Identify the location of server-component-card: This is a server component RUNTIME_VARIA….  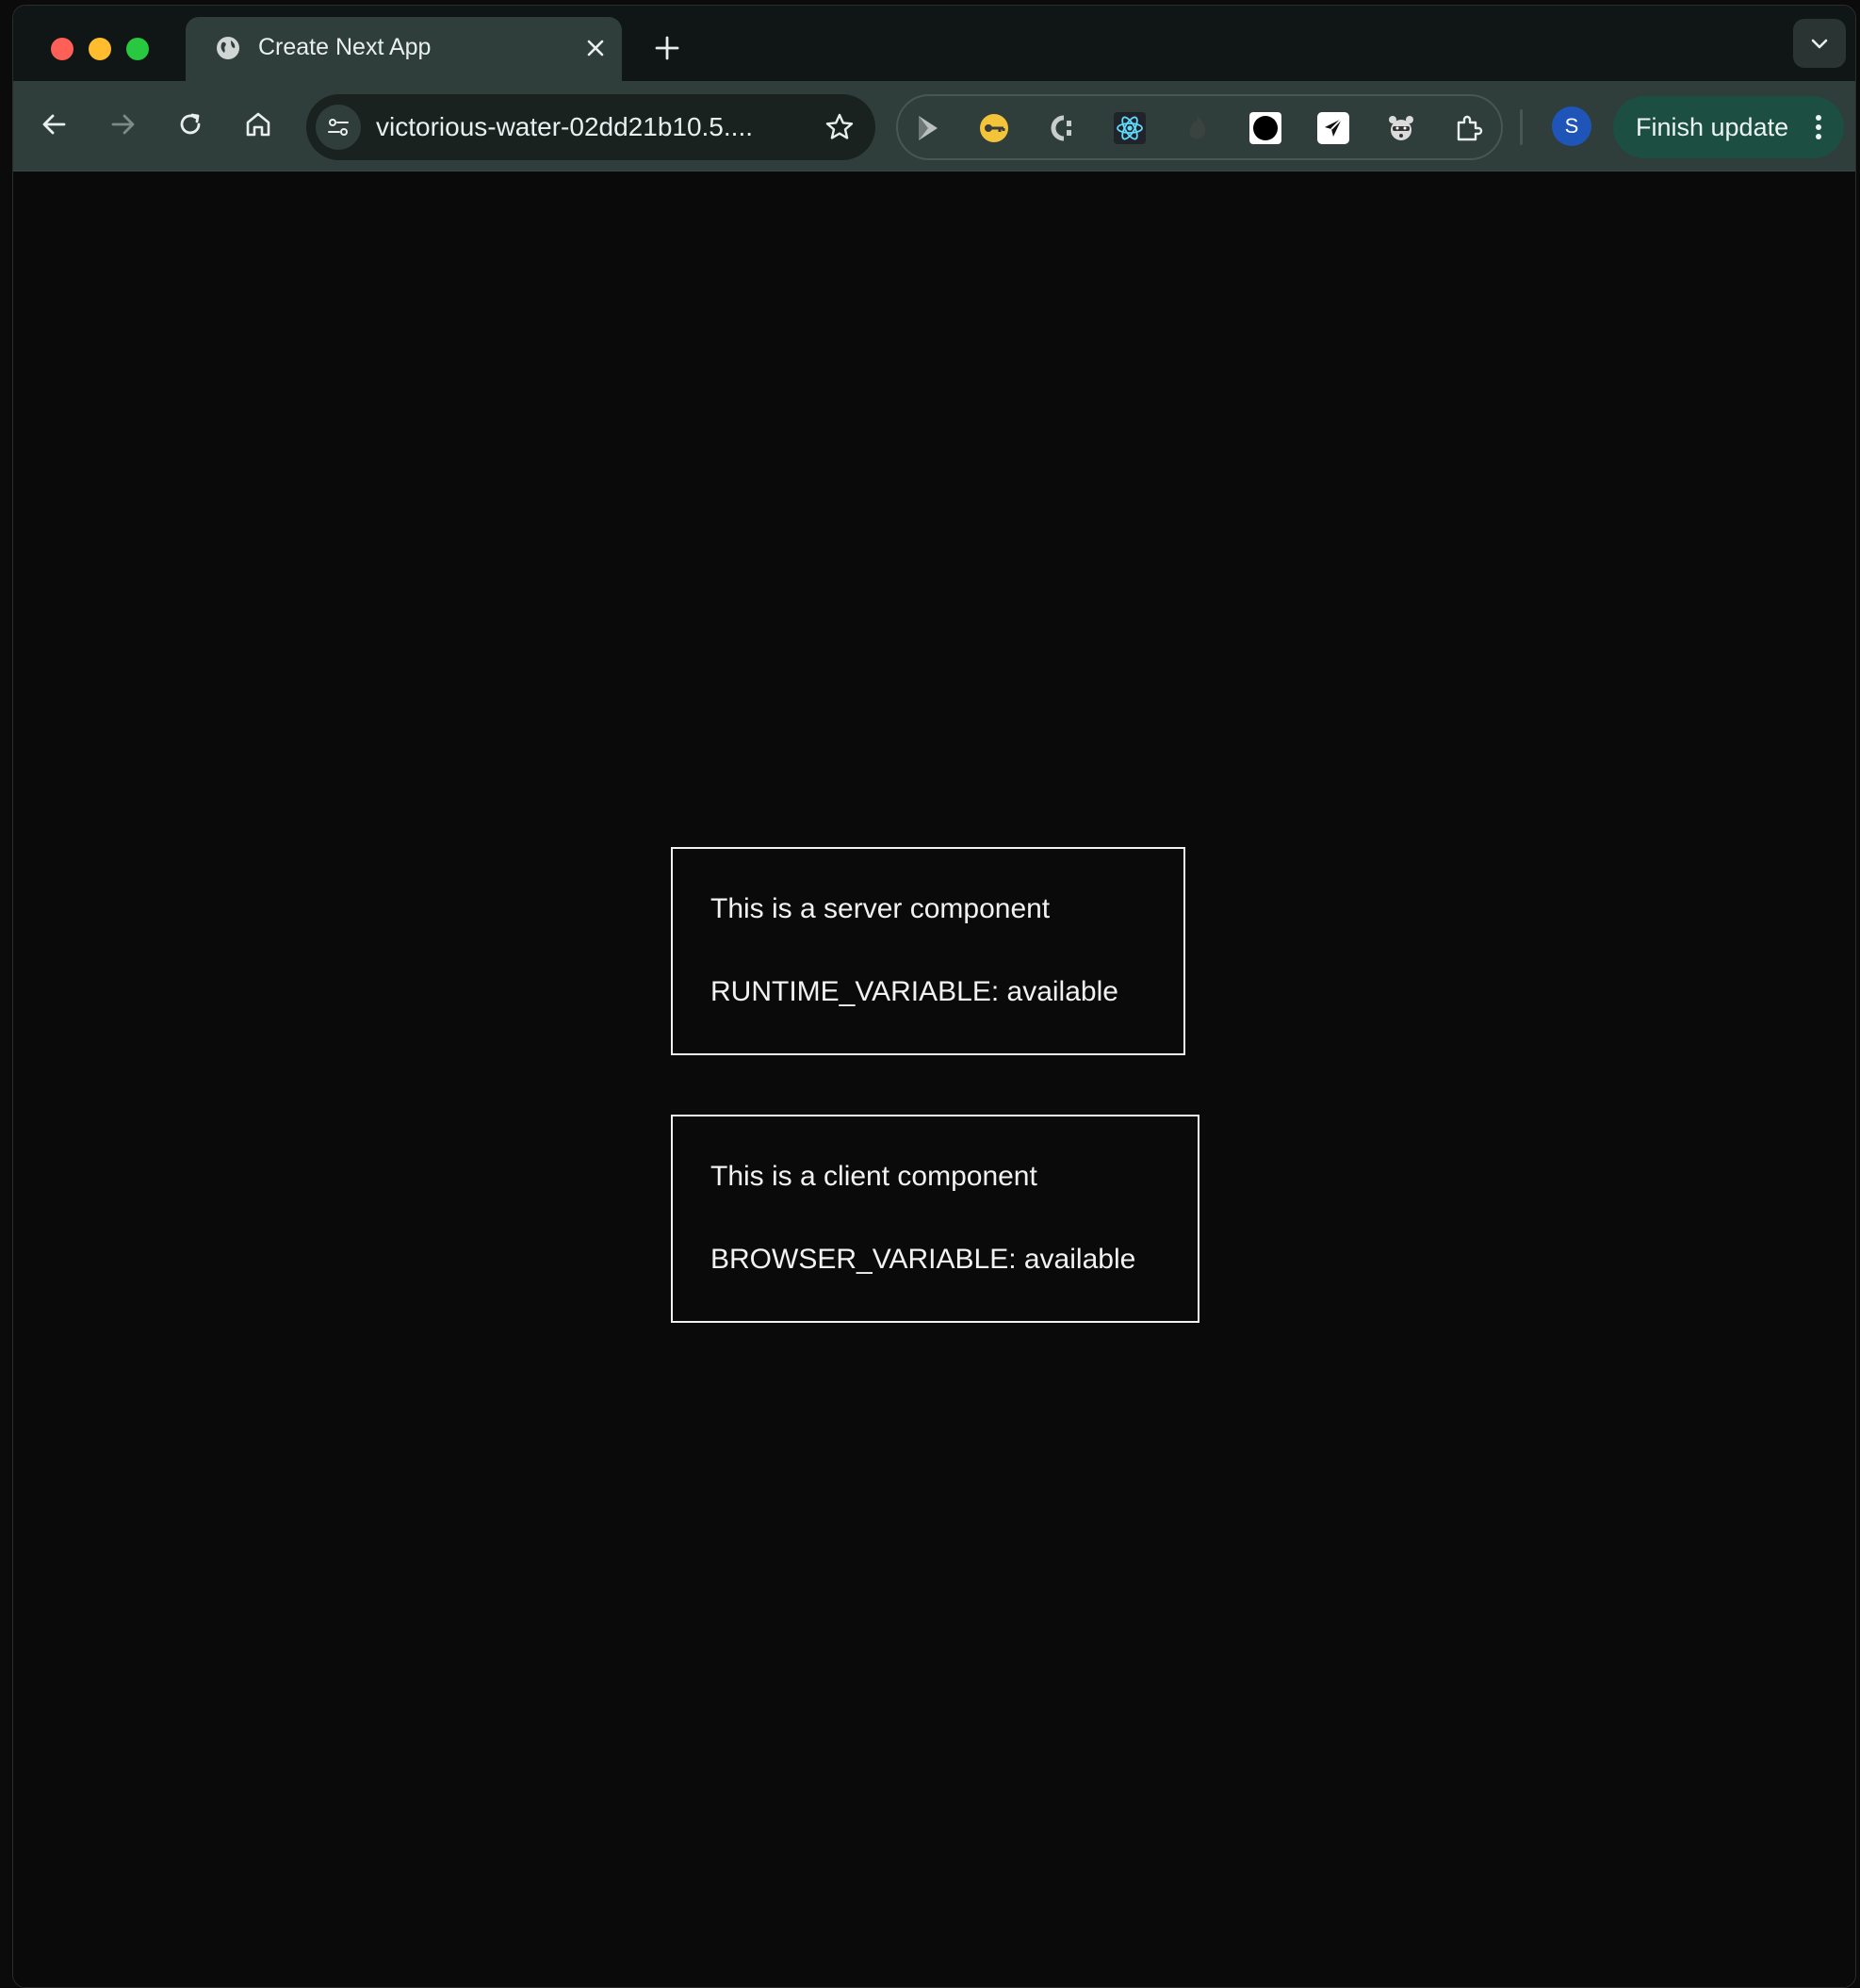
(928, 951).